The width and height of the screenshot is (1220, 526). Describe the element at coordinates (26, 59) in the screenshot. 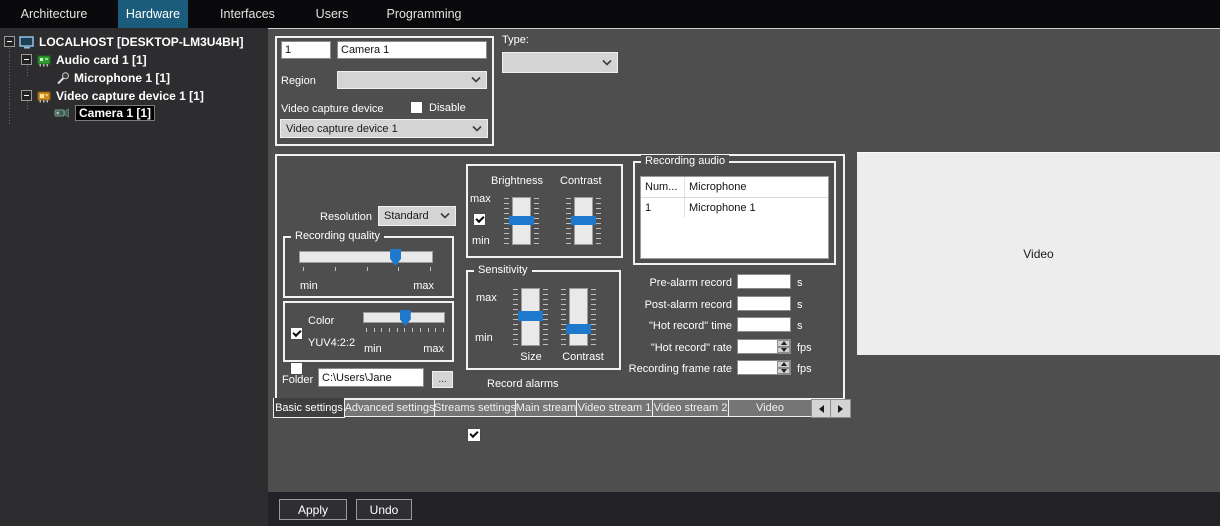

I see `expander-audio-card` at that location.